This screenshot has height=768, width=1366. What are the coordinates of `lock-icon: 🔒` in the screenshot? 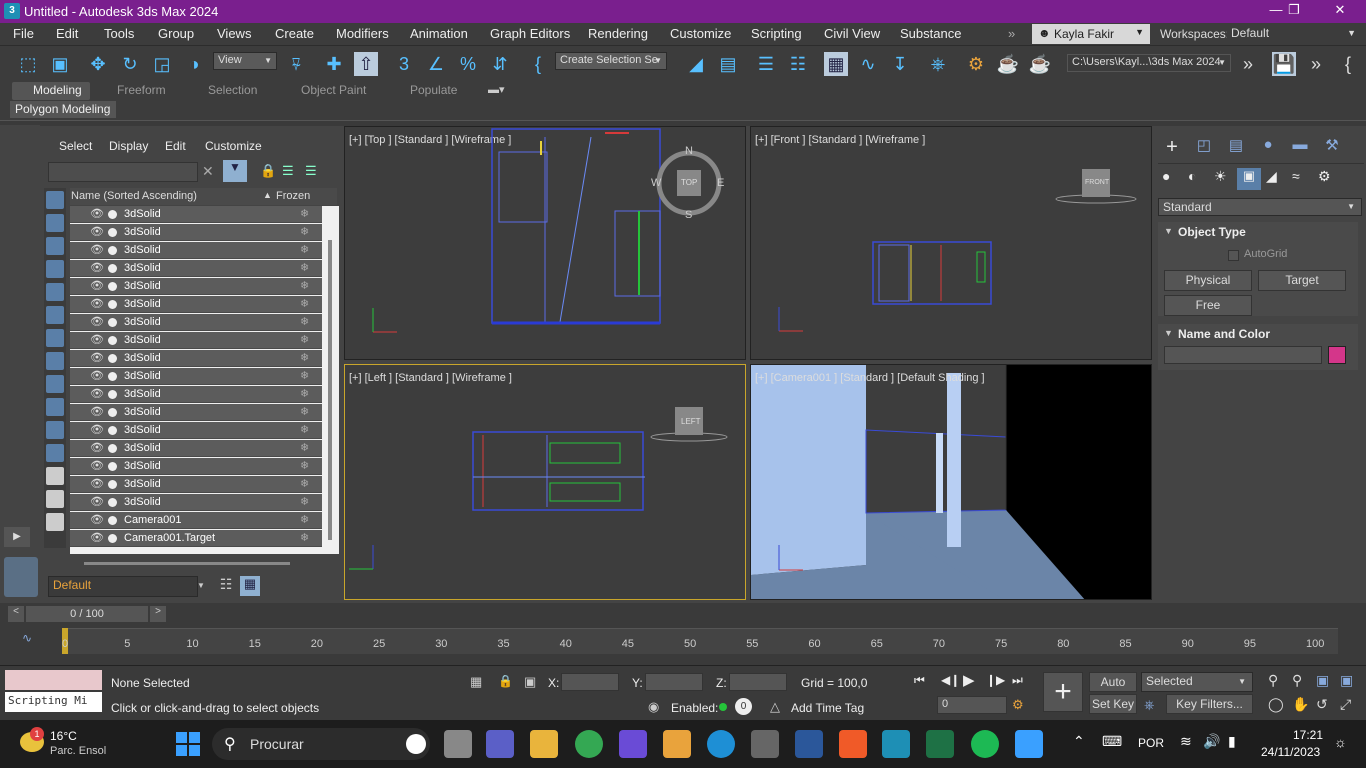 It's located at (268, 171).